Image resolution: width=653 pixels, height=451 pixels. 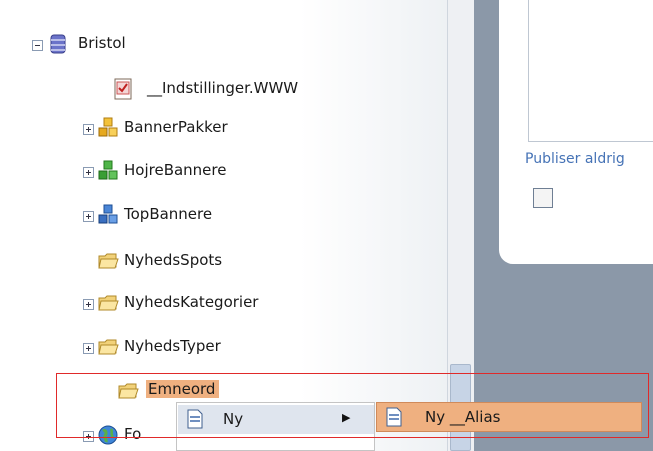 What do you see at coordinates (176, 127) in the screenshot?
I see `tree-item-label: BannerPakker` at bounding box center [176, 127].